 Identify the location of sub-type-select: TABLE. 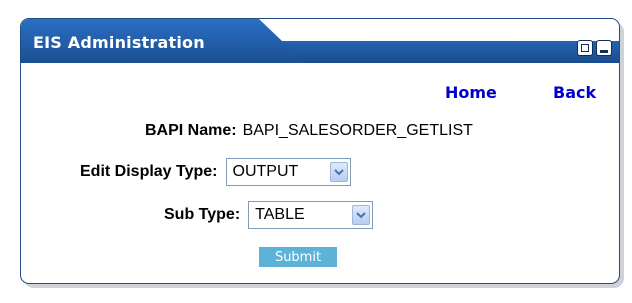
(311, 215).